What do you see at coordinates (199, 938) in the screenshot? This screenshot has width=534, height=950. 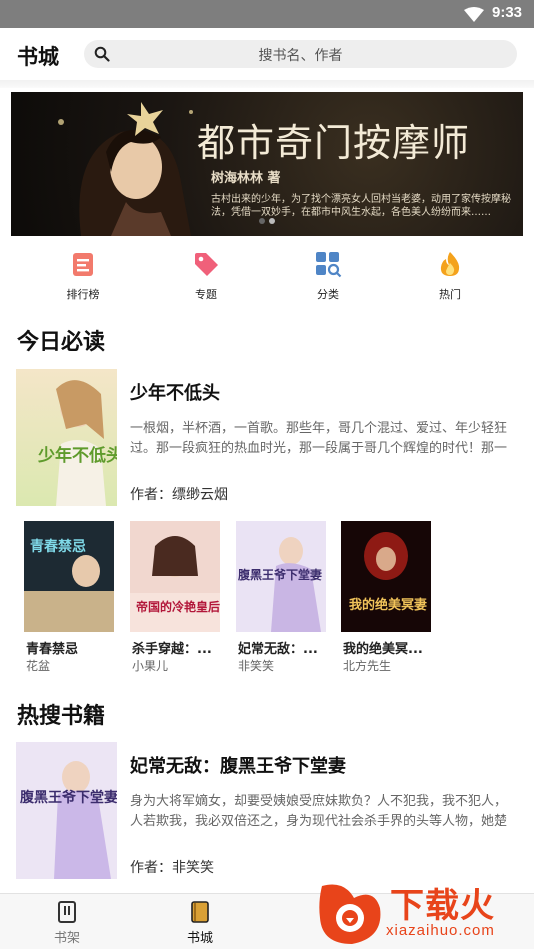 I see `tab-label: 书城` at bounding box center [199, 938].